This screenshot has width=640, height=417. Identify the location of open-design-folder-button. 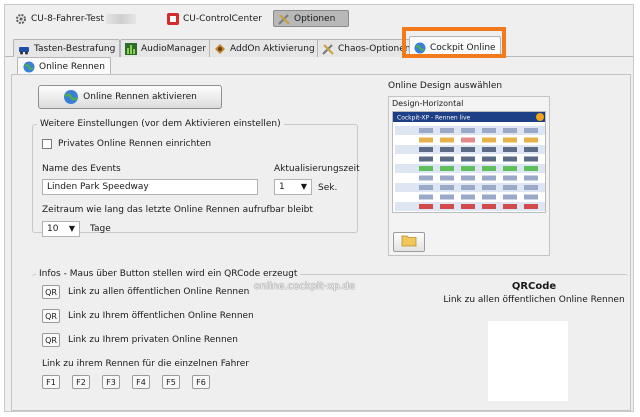
(409, 242).